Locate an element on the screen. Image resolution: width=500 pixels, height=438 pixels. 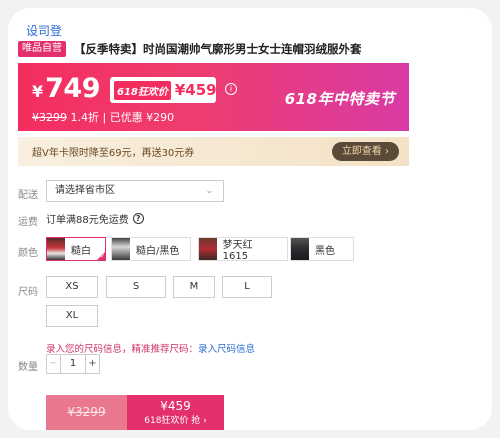
size-hint: 录入您的尺码信息，精准推荐尺码：录入尺码信息 is located at coordinates (150, 348).